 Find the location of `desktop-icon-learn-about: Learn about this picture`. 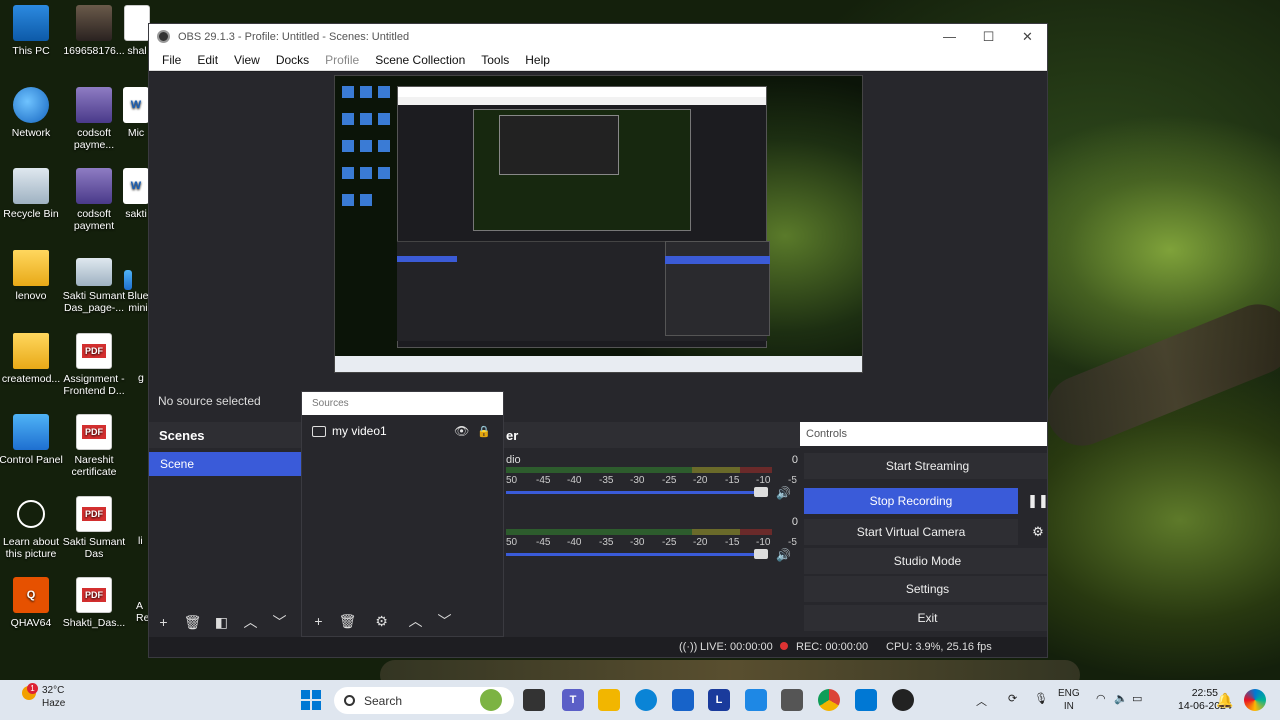

desktop-icon-learn-about: Learn about this picture is located at coordinates (33, 528).